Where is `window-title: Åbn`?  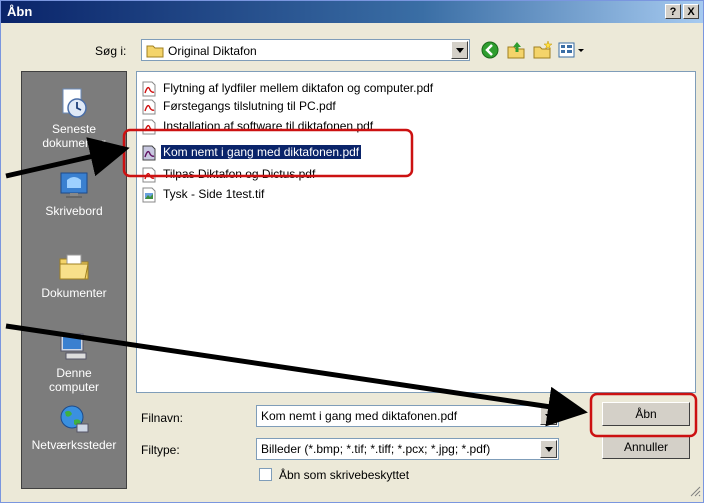
window-title: Åbn is located at coordinates (20, 11).